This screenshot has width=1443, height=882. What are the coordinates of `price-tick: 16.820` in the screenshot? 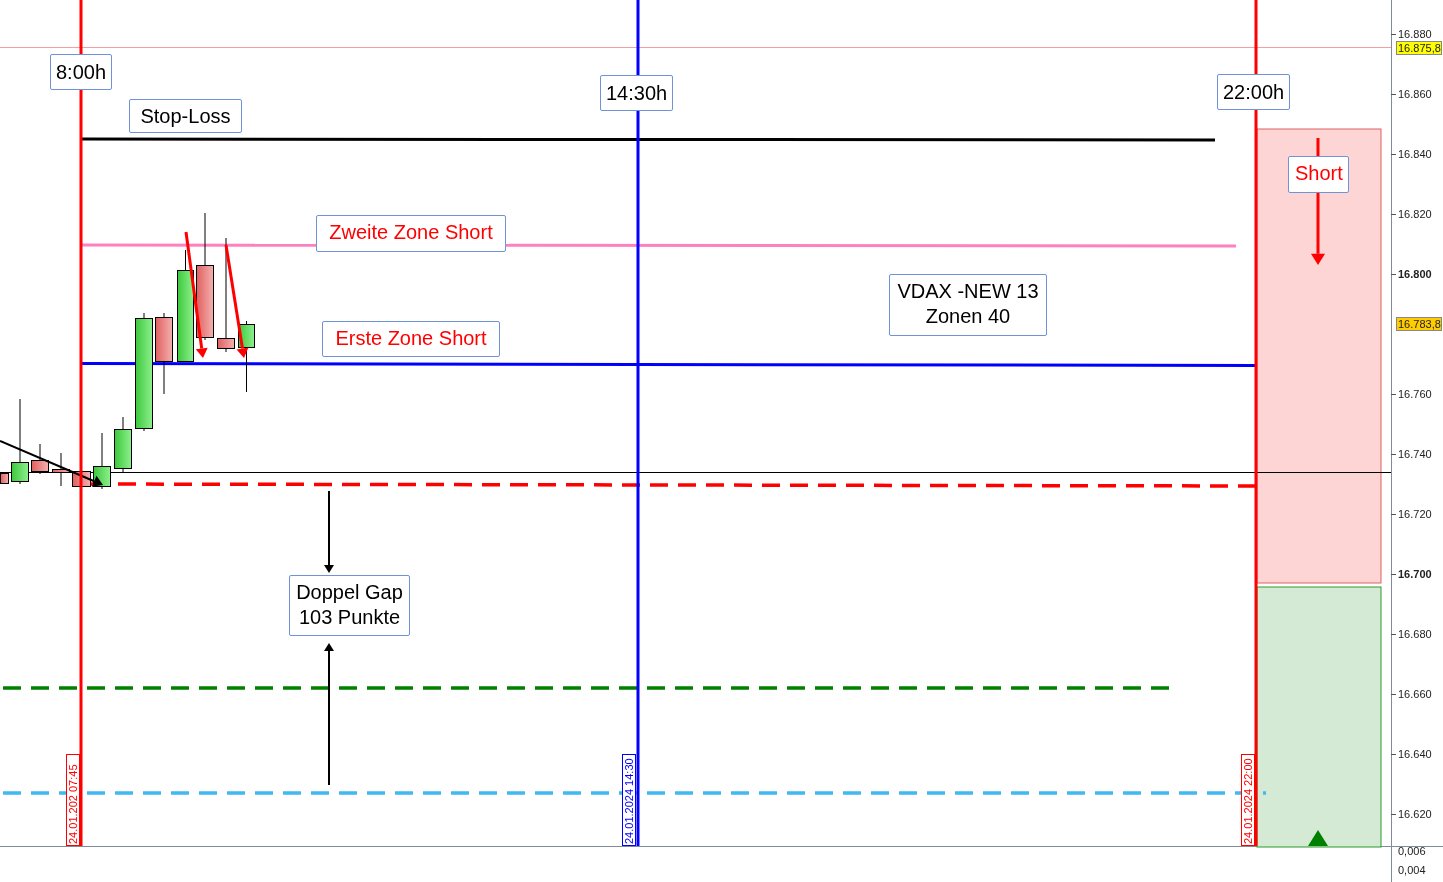 It's located at (1415, 214).